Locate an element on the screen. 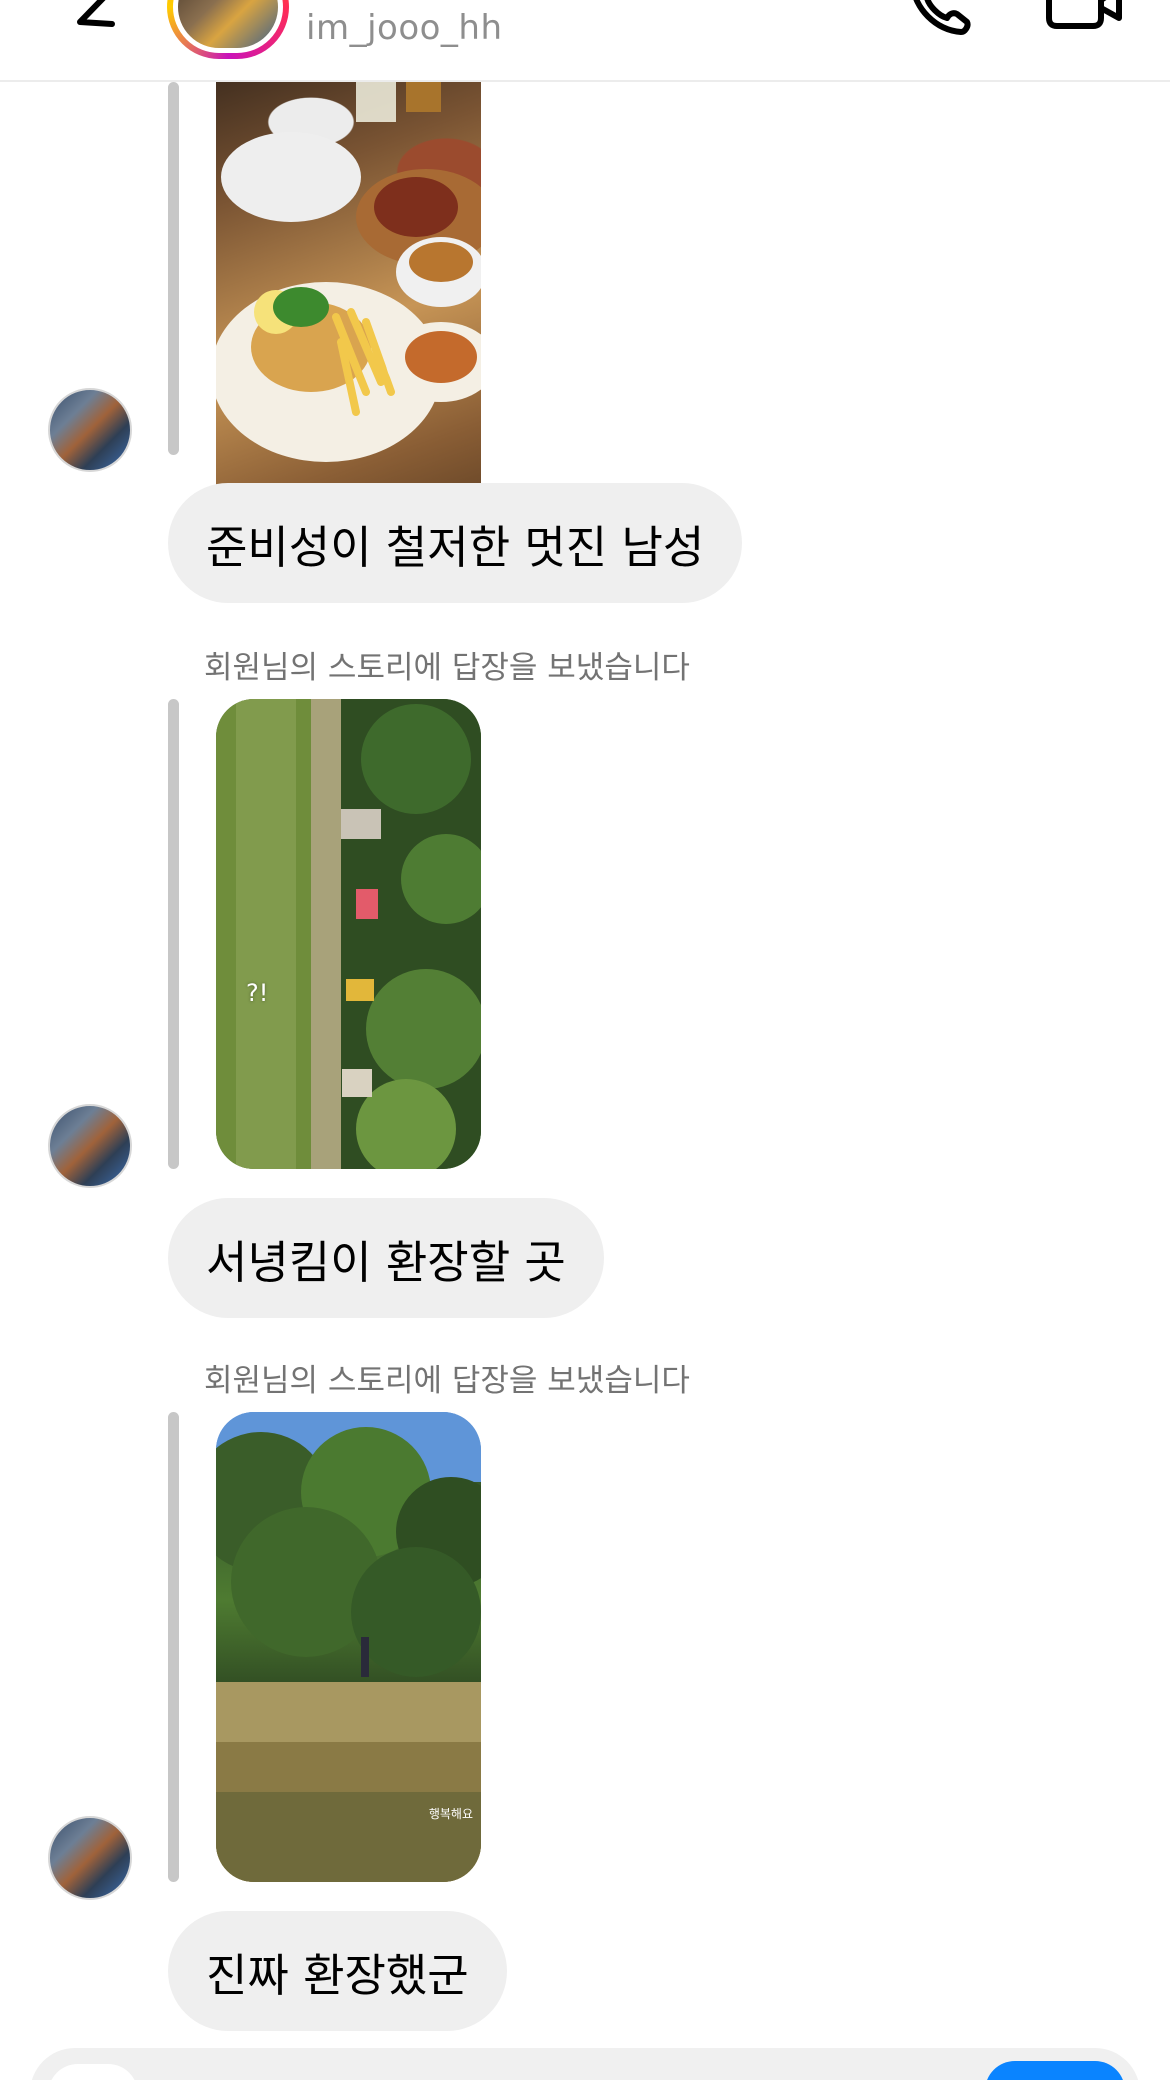 Image resolution: width=1170 pixels, height=2080 pixels. voice-call-button is located at coordinates (940, 20).